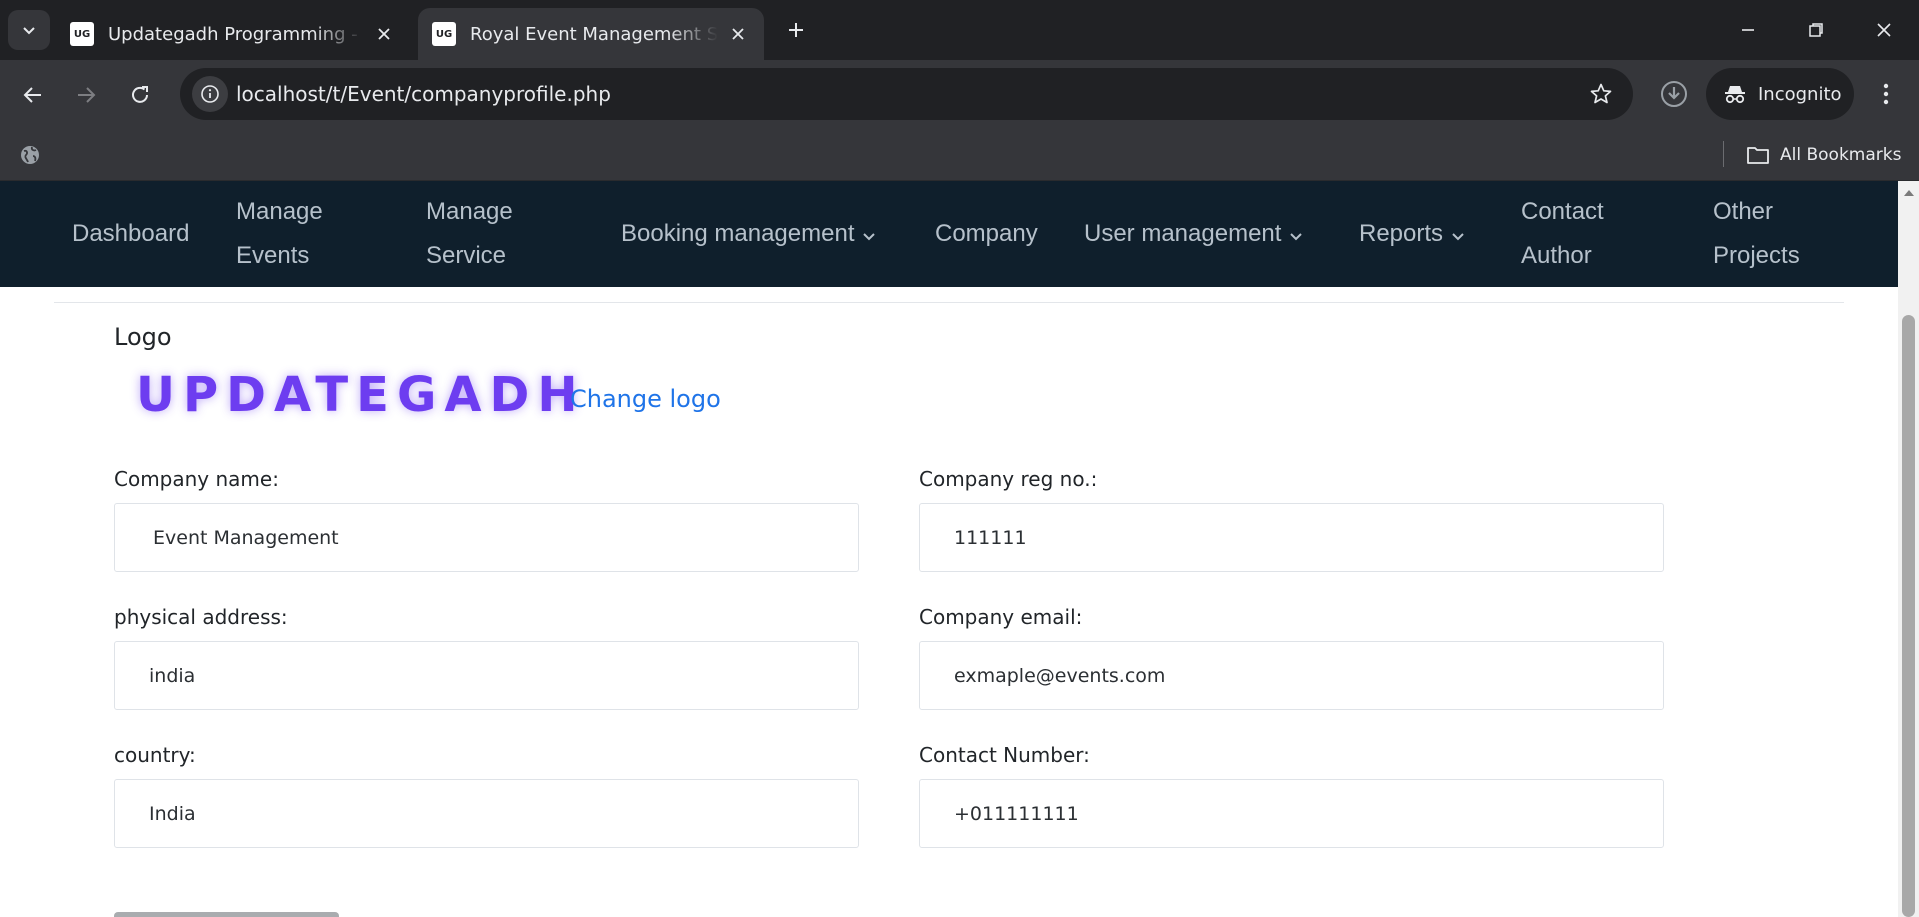  Describe the element at coordinates (361, 395) in the screenshot. I see `company-logo: UPDATEGADH` at that location.